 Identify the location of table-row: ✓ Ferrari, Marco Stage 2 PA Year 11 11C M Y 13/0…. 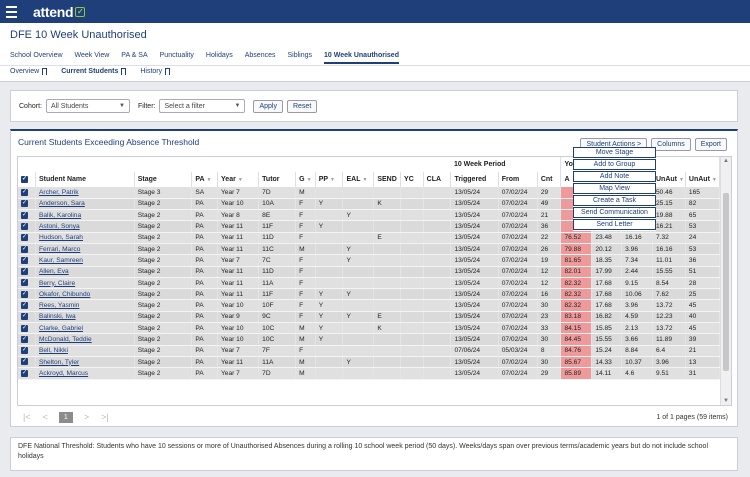
(369, 249).